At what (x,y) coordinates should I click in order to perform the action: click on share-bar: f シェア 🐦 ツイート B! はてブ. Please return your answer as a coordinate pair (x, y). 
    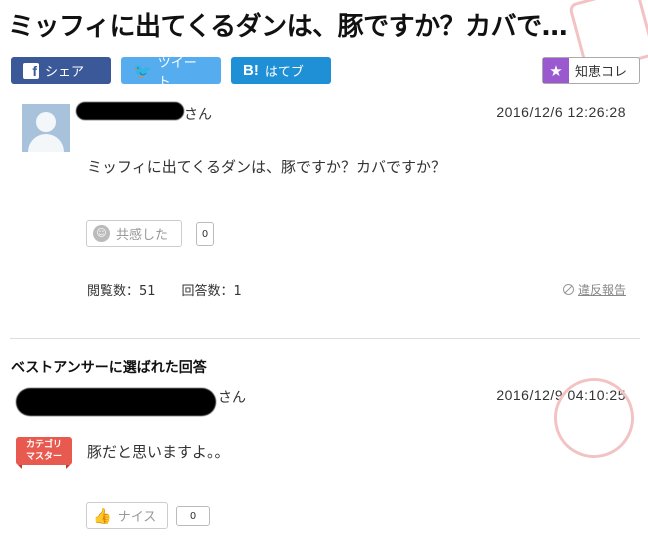
    Looking at the image, I should click on (171, 72).